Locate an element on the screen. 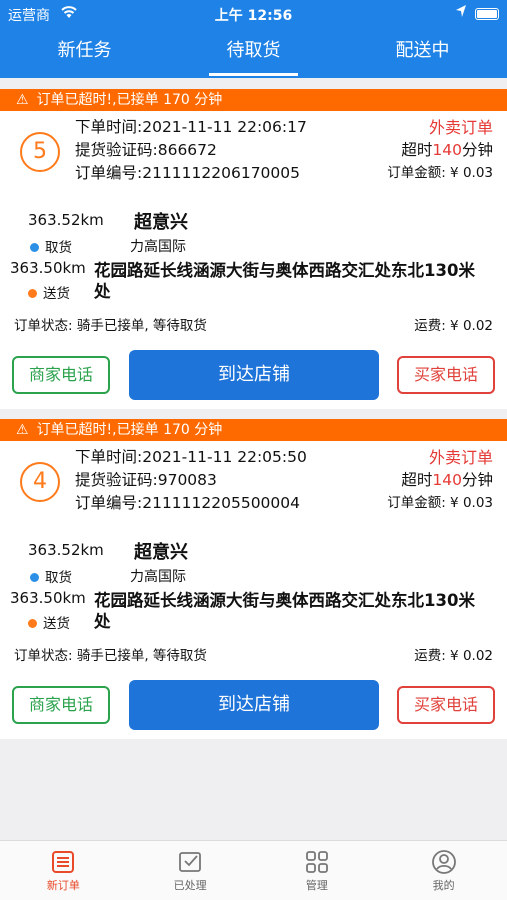  order-time: 下单时间:2021-11-11 22:06:17 is located at coordinates (191, 127).